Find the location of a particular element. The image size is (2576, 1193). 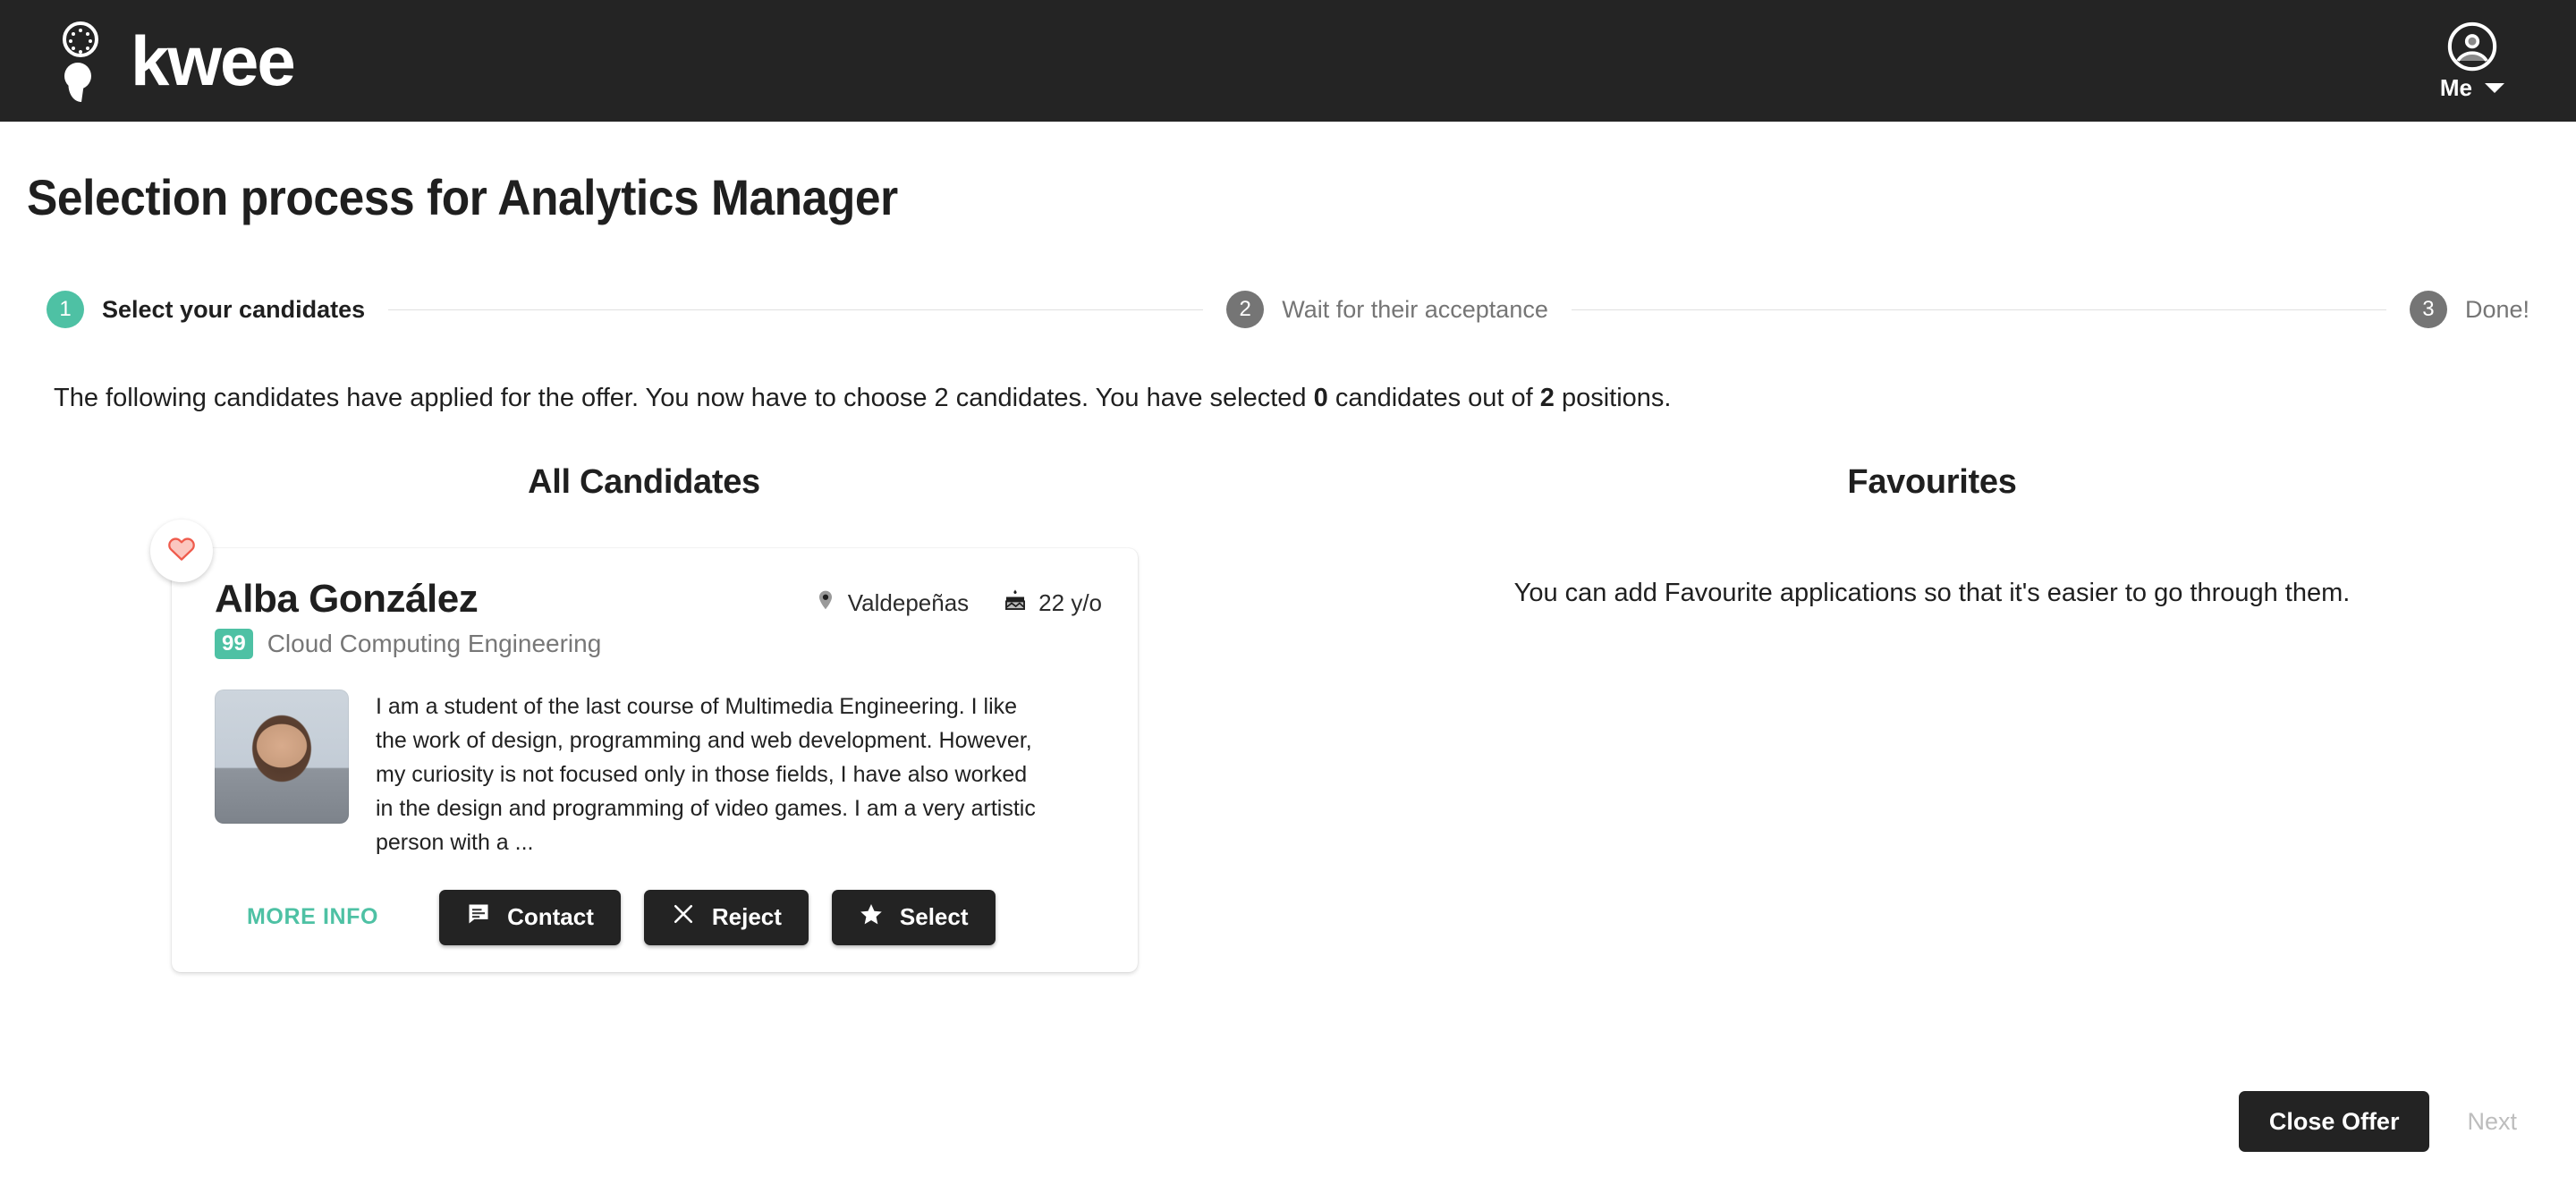

message-icon is located at coordinates (478, 917).